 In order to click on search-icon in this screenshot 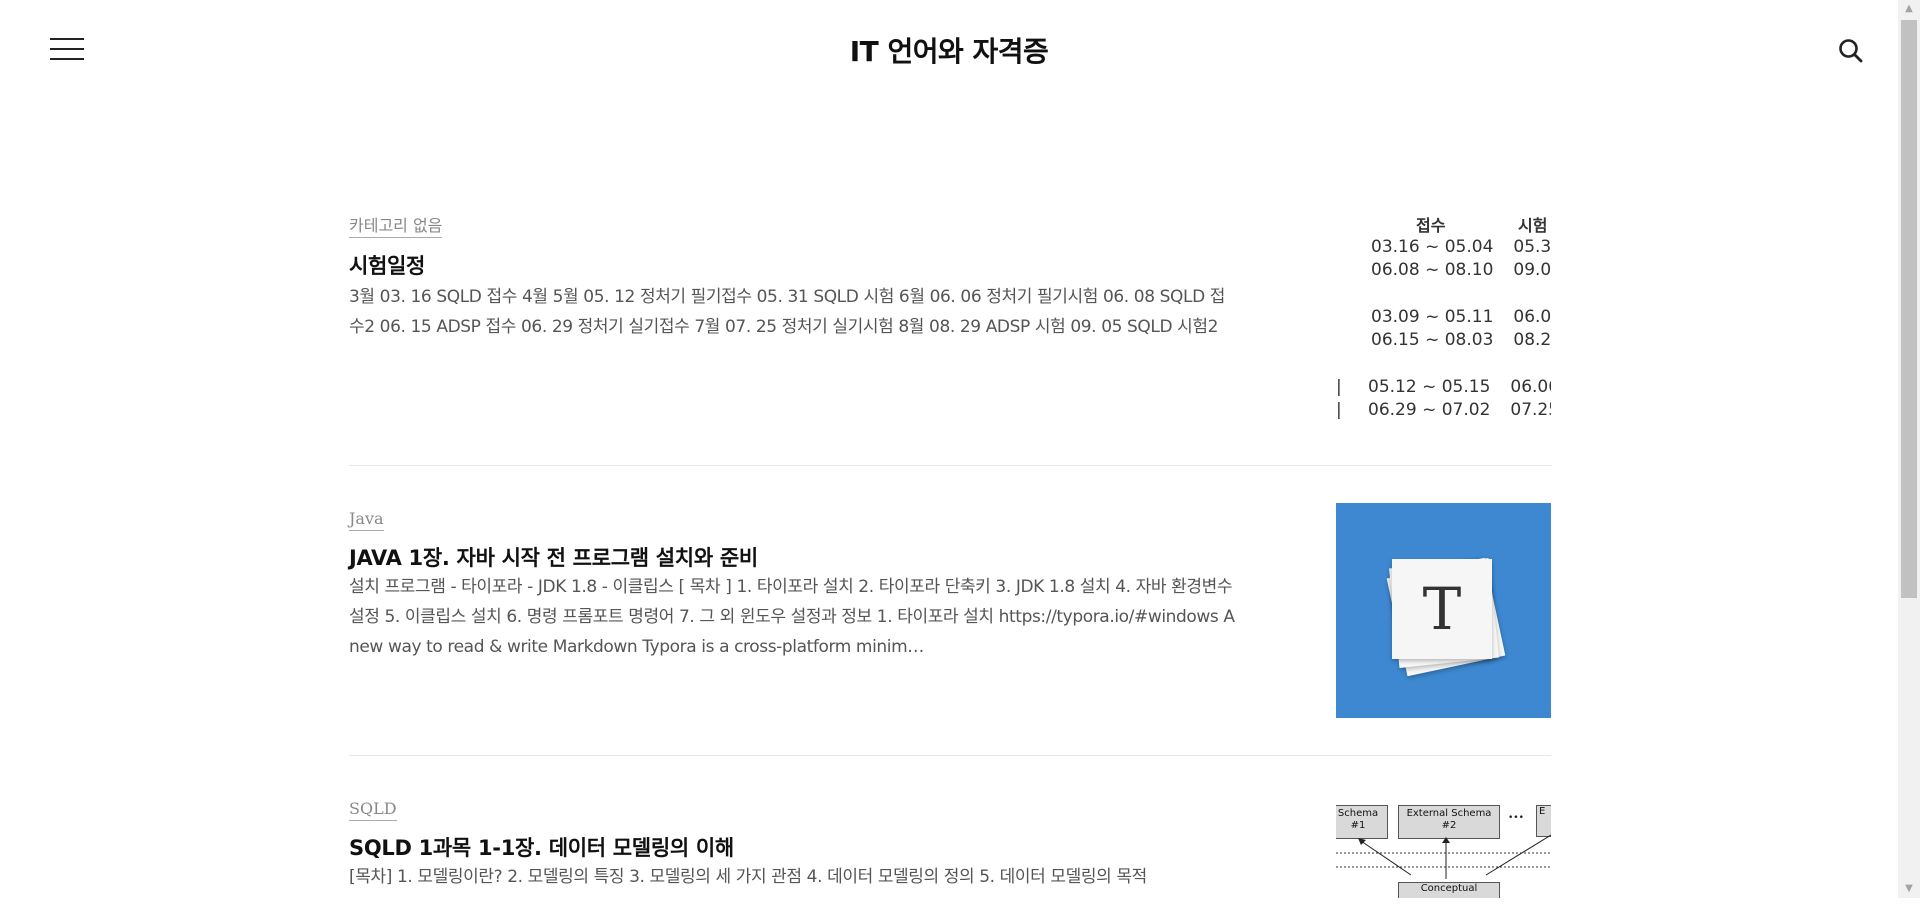, I will do `click(1851, 51)`.